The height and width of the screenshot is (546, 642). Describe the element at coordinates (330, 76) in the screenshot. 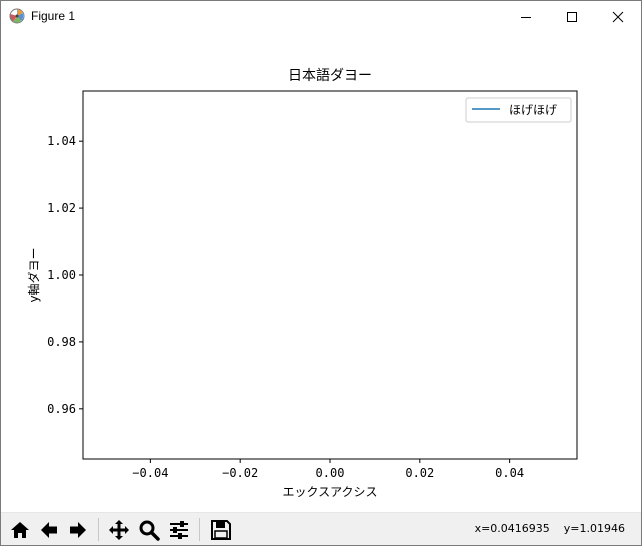

I see `chart-title: 日本語ダヨー` at that location.